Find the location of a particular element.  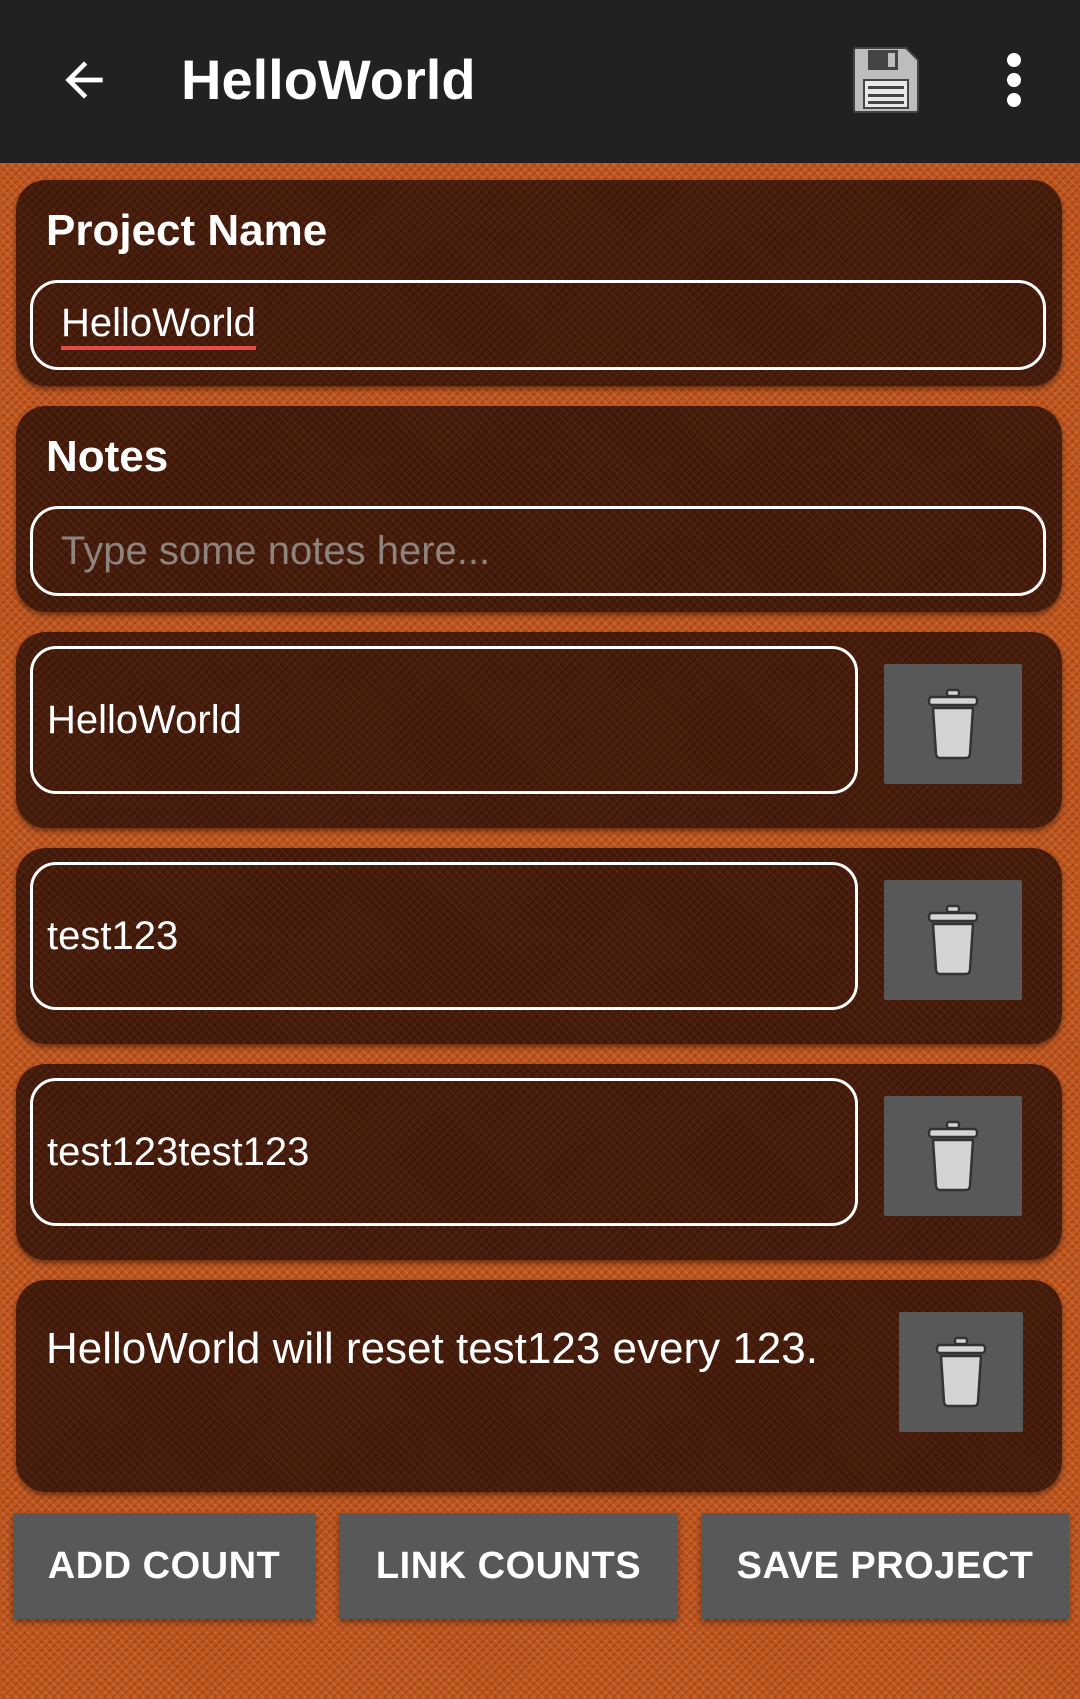

more-vertical-icon is located at coordinates (1014, 80).